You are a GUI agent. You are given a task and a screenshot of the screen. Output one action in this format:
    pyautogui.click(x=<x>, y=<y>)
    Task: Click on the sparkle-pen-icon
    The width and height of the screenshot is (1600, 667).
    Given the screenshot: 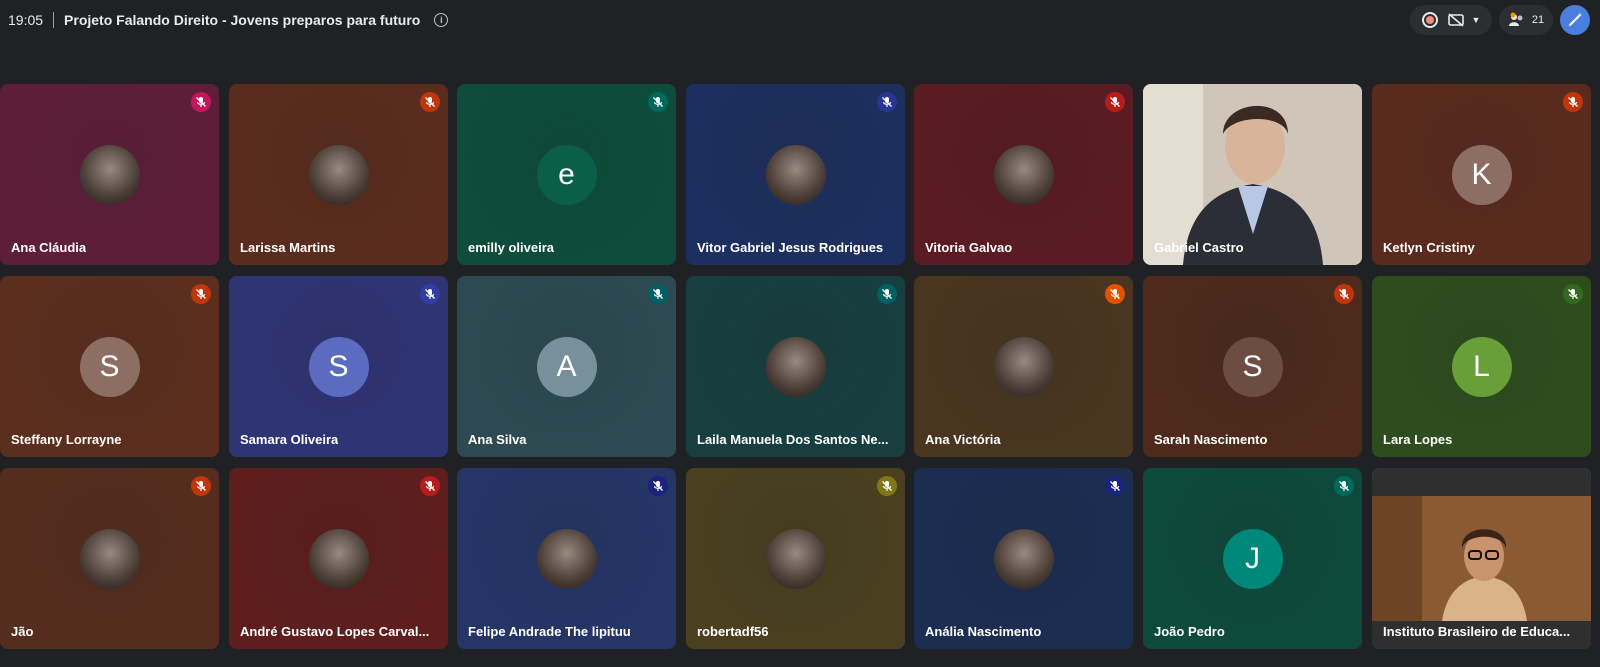 What is the action you would take?
    pyautogui.click(x=1575, y=19)
    